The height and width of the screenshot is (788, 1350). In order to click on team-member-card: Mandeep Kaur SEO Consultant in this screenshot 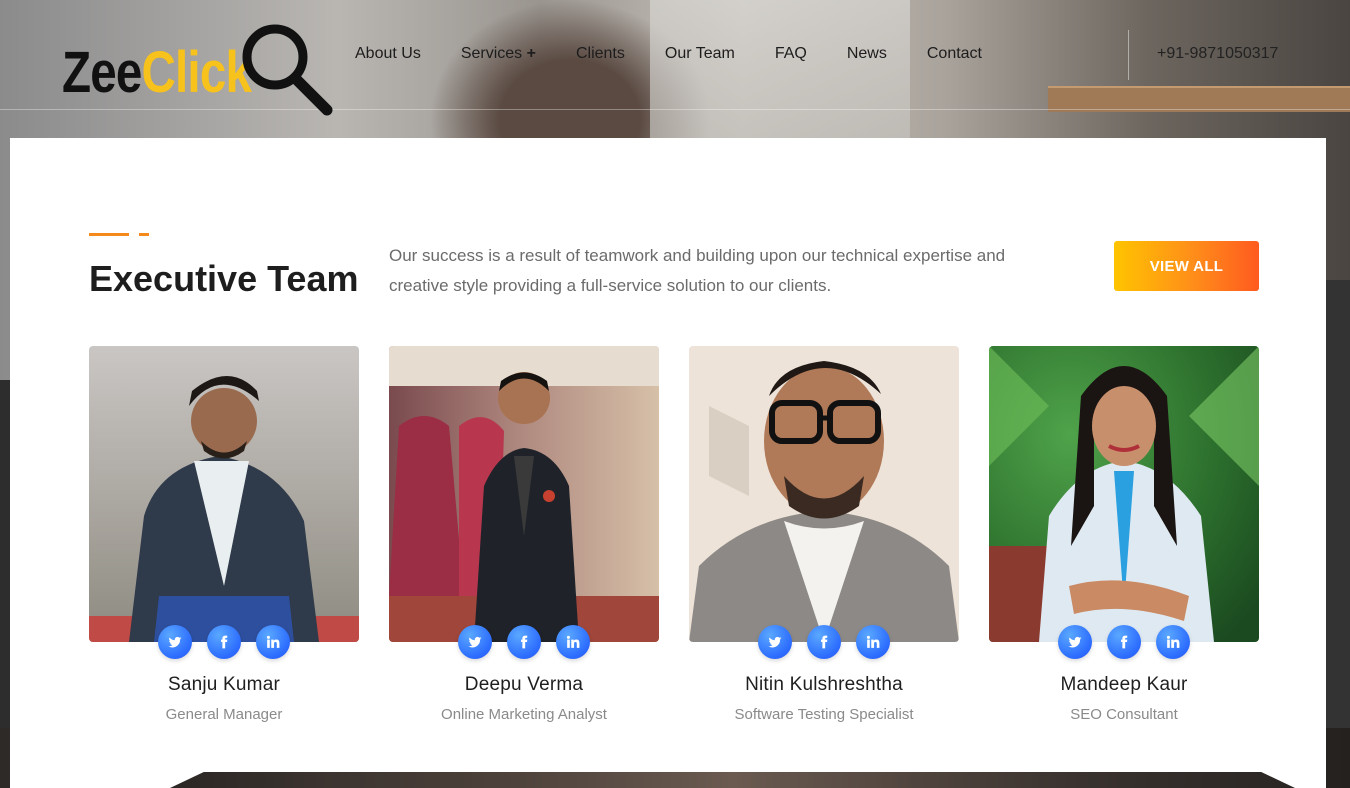, I will do `click(1124, 534)`.